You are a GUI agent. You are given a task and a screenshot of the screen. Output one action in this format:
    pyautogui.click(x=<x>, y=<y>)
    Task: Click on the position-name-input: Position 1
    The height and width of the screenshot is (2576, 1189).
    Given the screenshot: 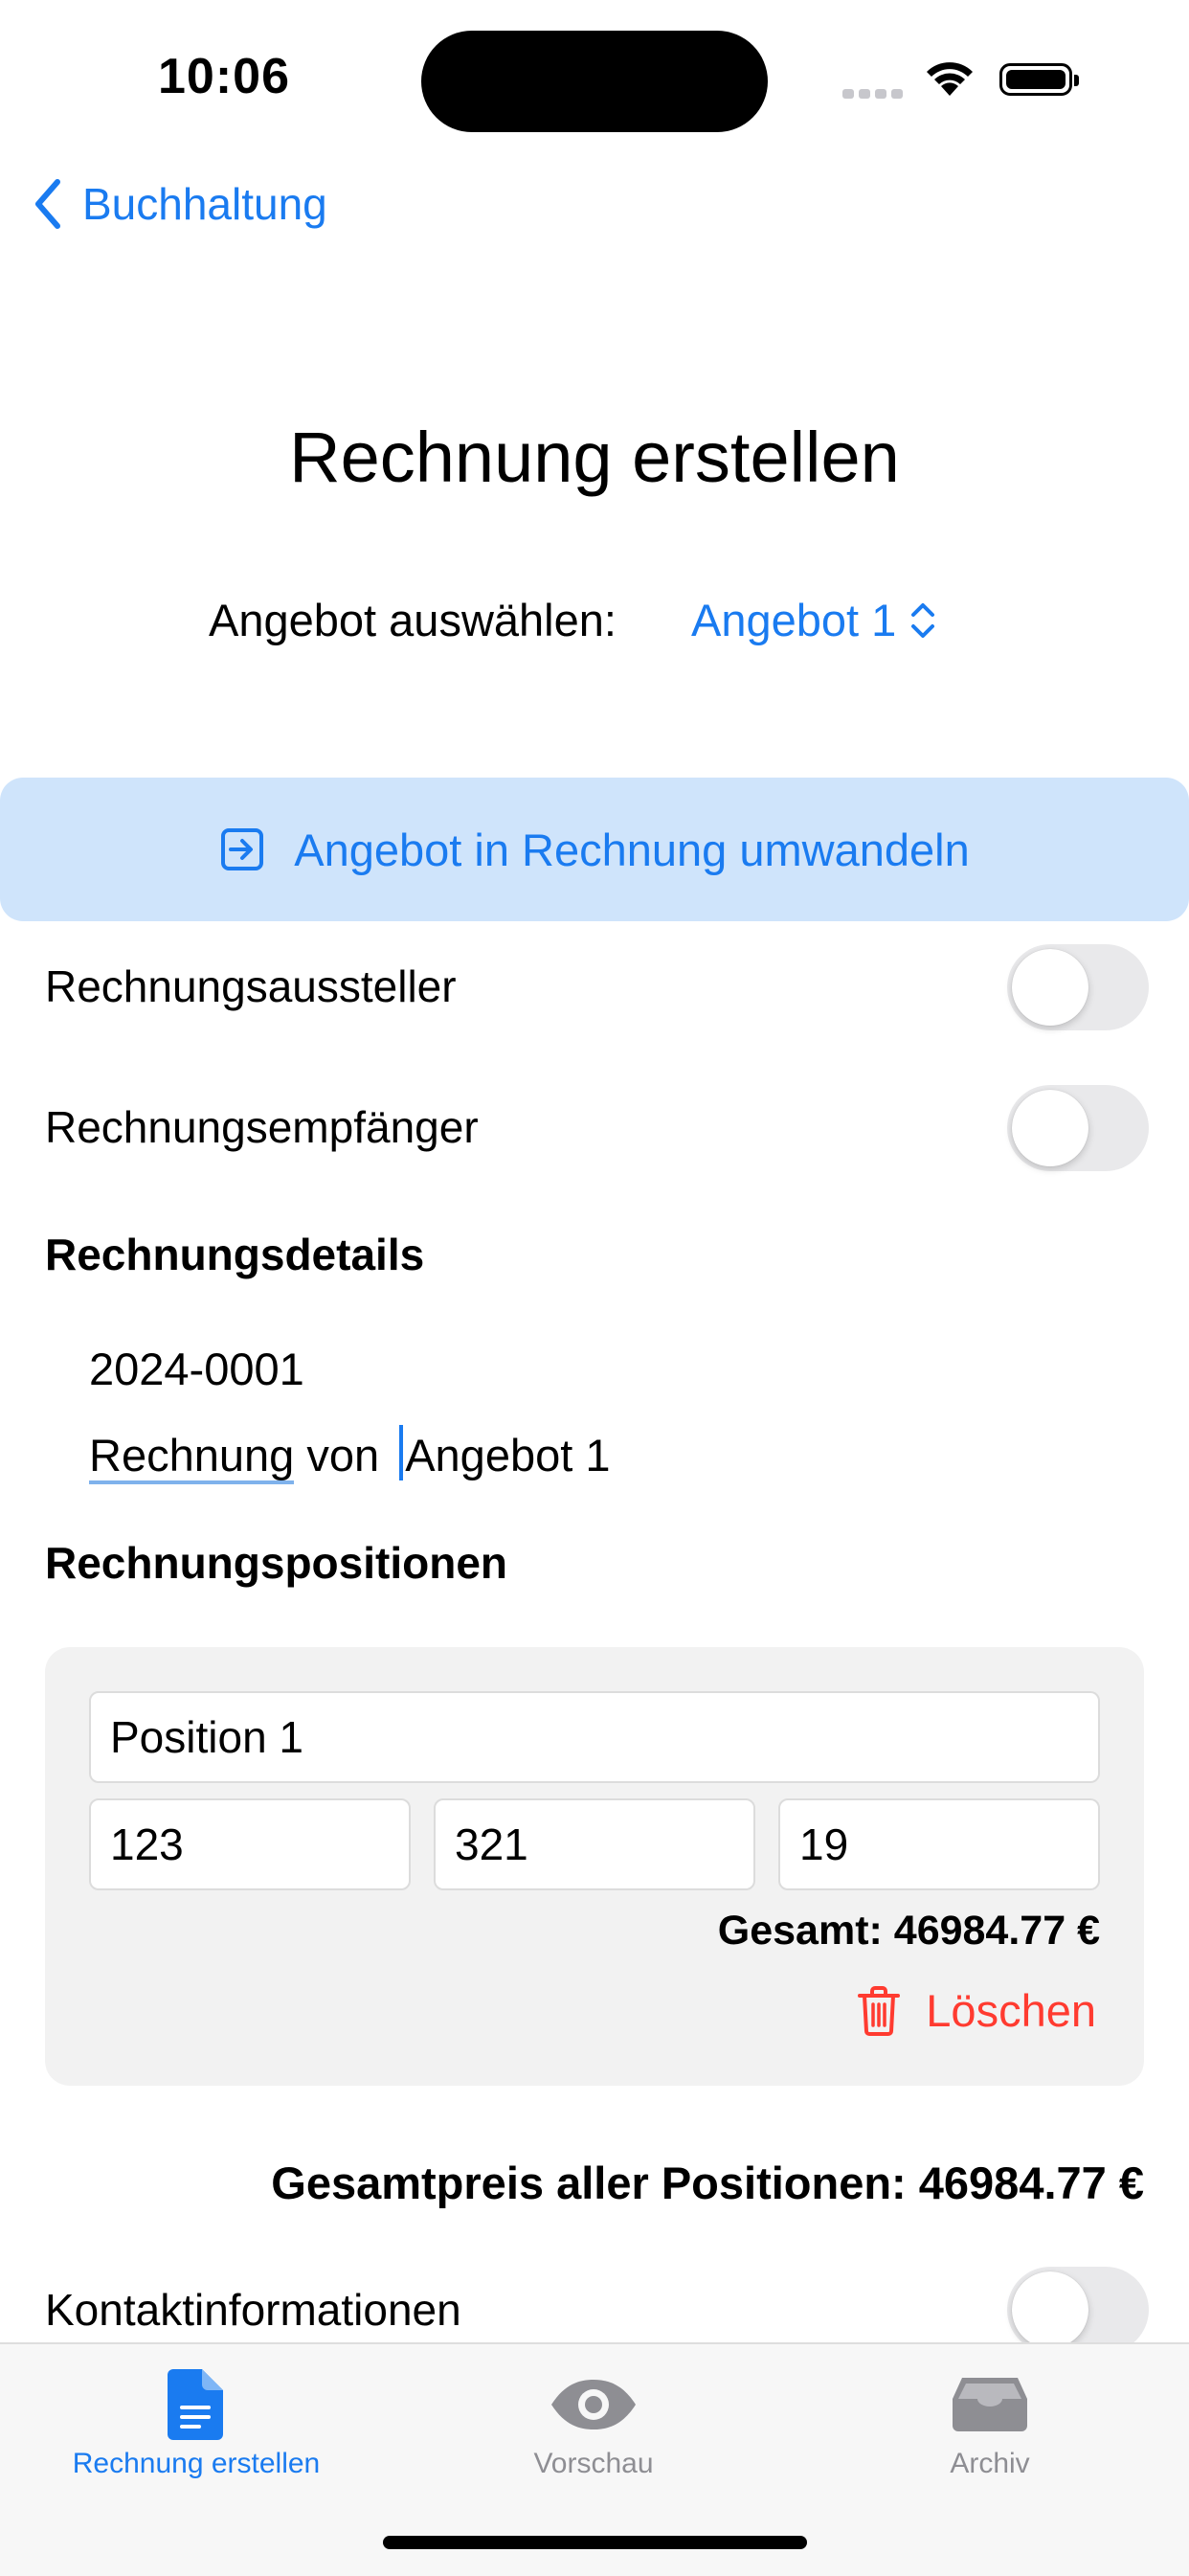 What is the action you would take?
    pyautogui.click(x=594, y=1737)
    